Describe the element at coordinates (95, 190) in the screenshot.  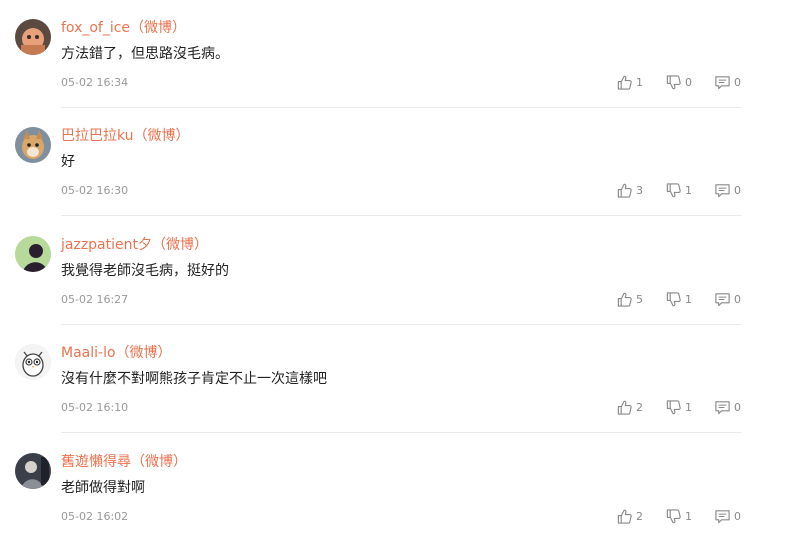
I see `comment-timestamp: 05-02 16:30` at that location.